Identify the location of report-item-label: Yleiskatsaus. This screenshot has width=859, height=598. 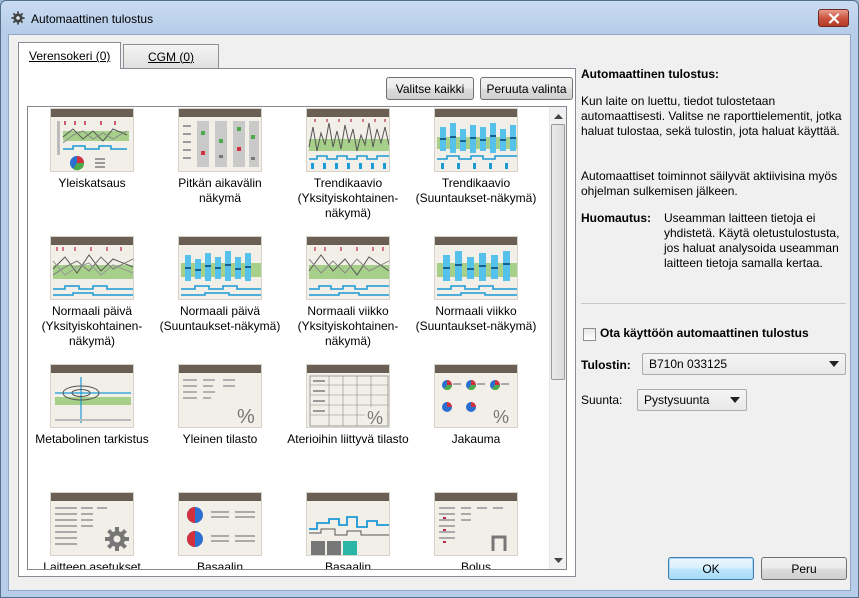
(92, 183).